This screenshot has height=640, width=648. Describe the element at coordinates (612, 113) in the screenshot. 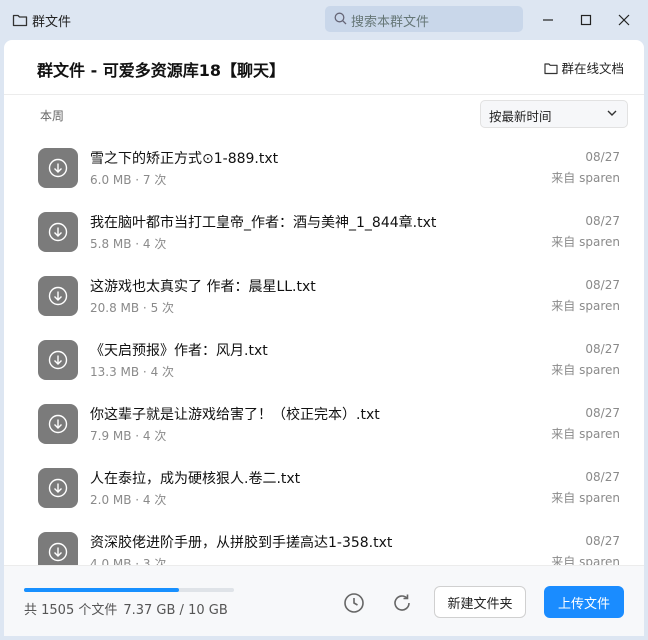

I see `chevron-down-icon` at that location.